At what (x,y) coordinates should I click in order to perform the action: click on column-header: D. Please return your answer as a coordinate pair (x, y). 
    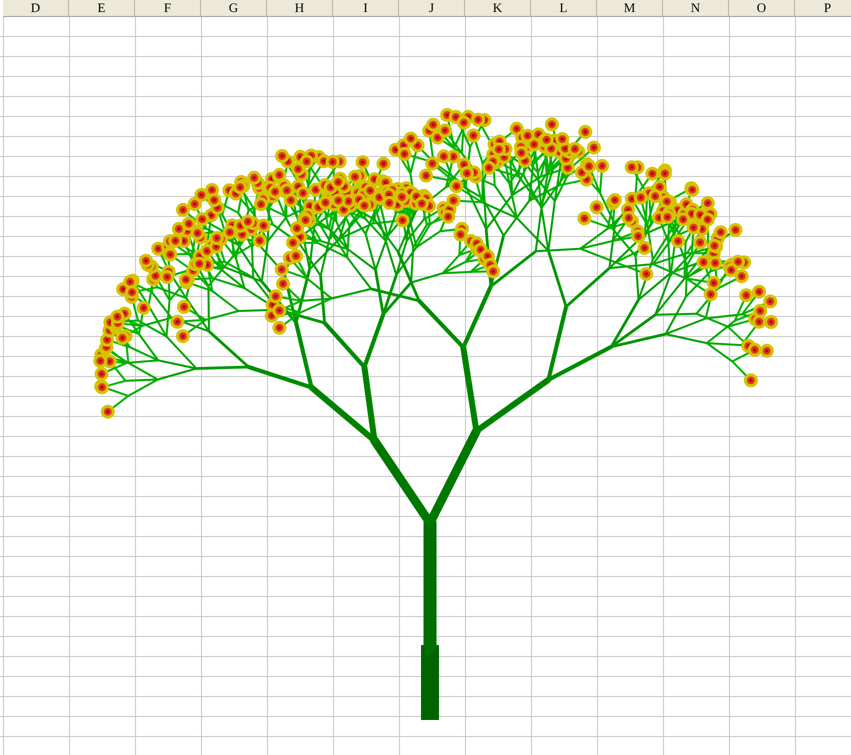
    Looking at the image, I should click on (36, 8).